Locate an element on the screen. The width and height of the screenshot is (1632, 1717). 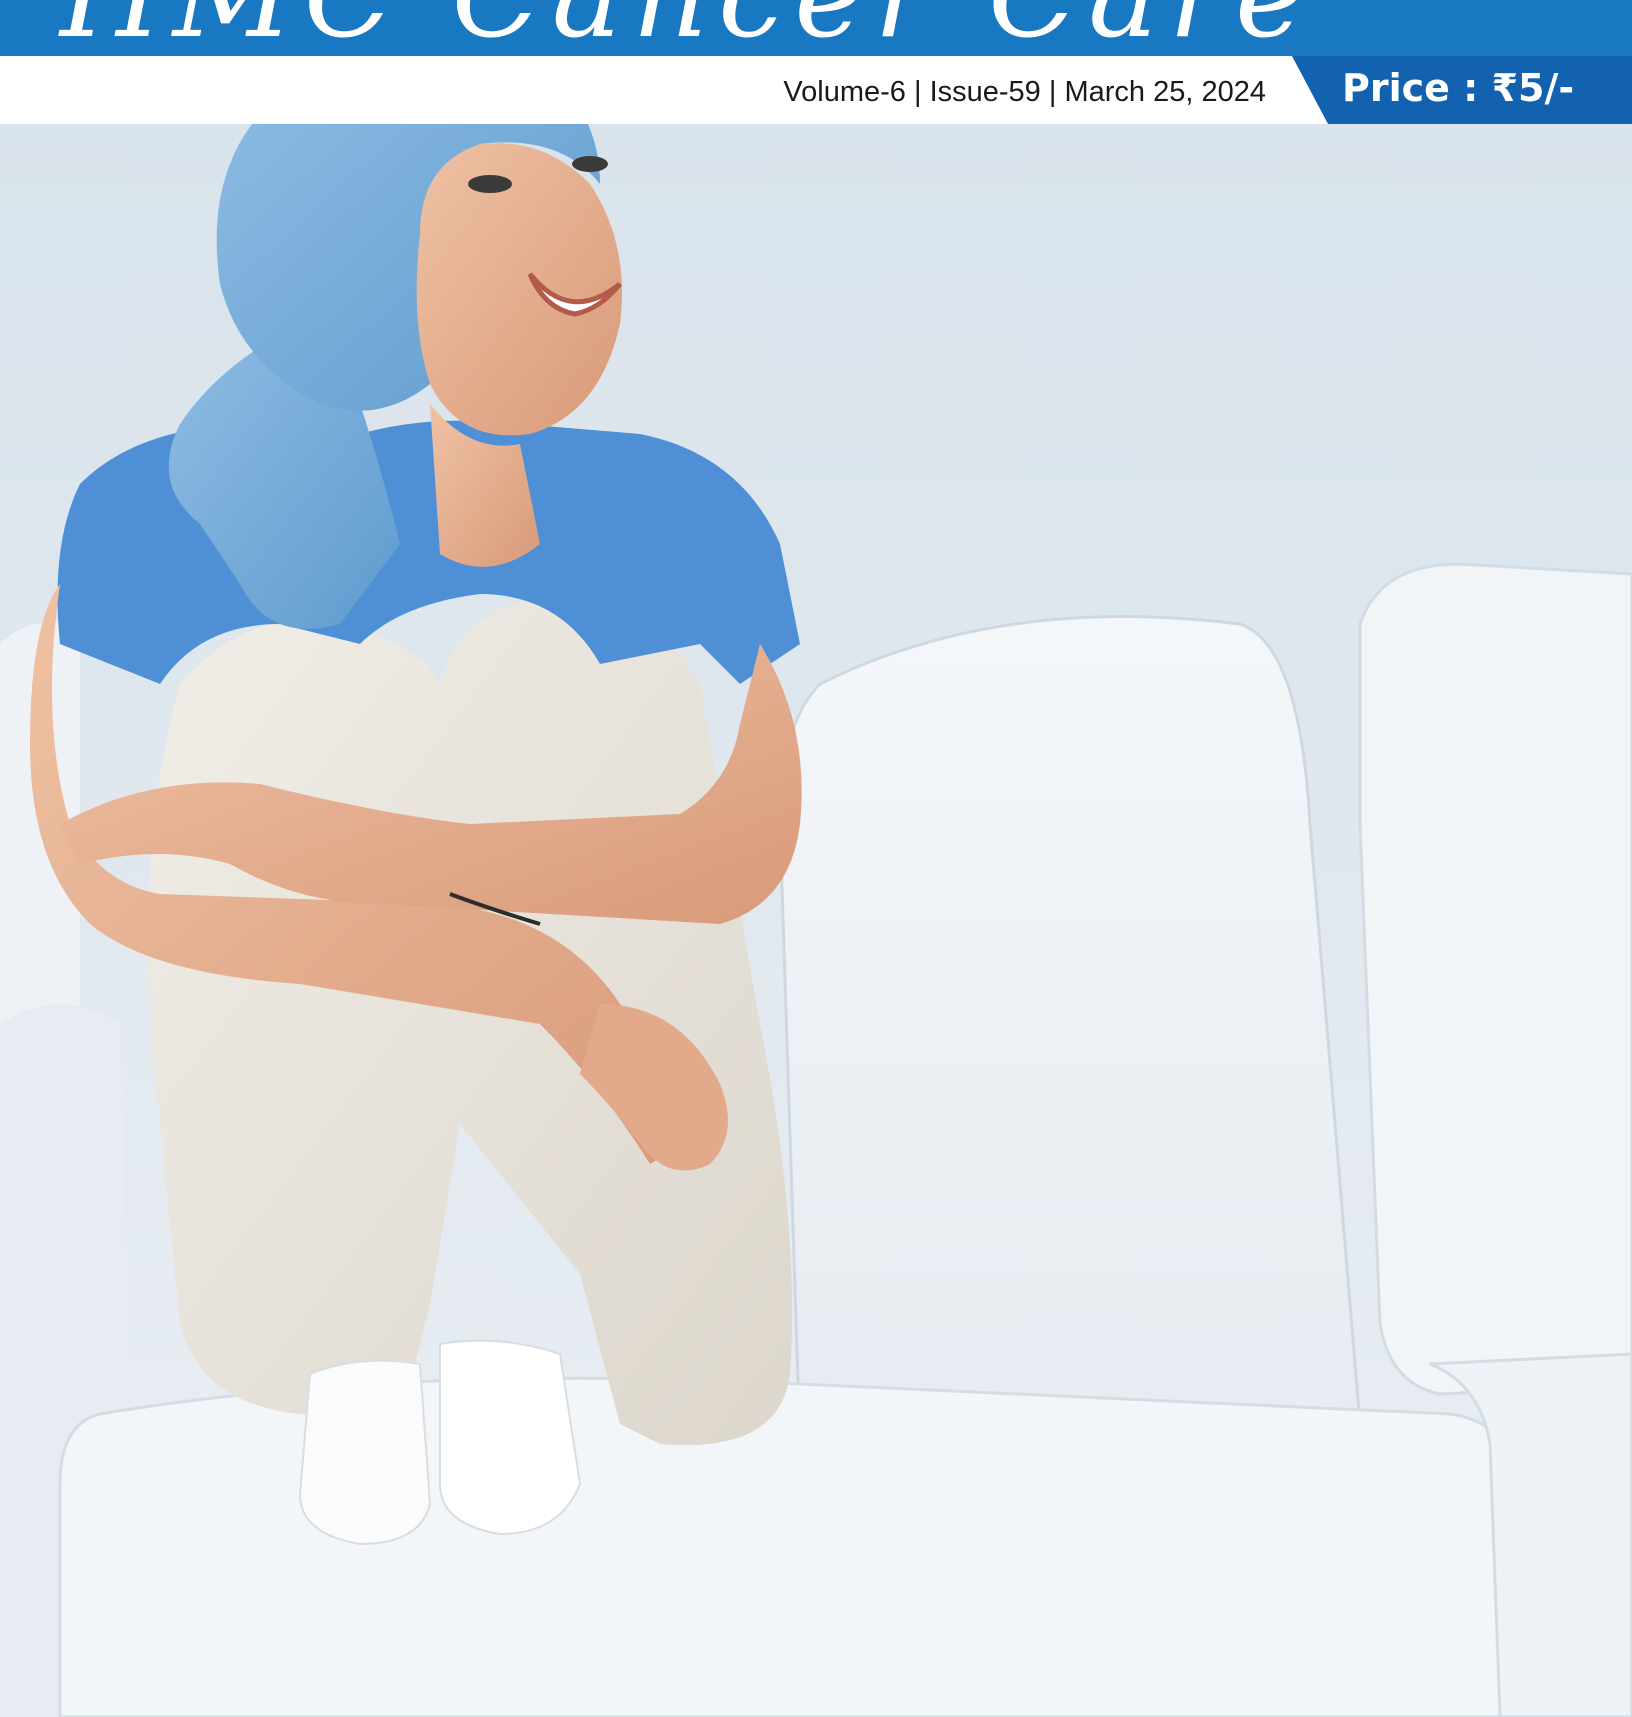
right-sock is located at coordinates (510, 1437).